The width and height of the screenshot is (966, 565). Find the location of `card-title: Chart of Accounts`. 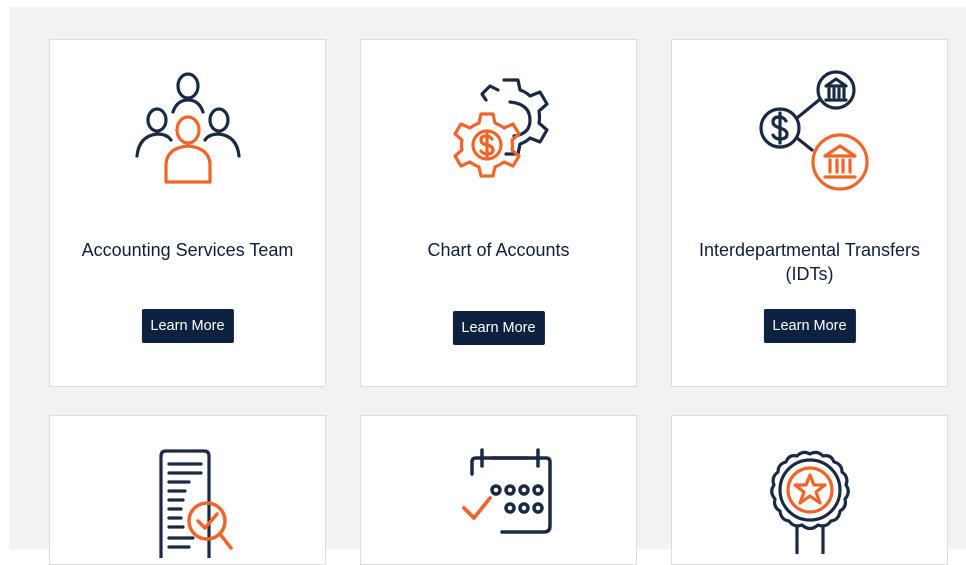

card-title: Chart of Accounts is located at coordinates (498, 250).